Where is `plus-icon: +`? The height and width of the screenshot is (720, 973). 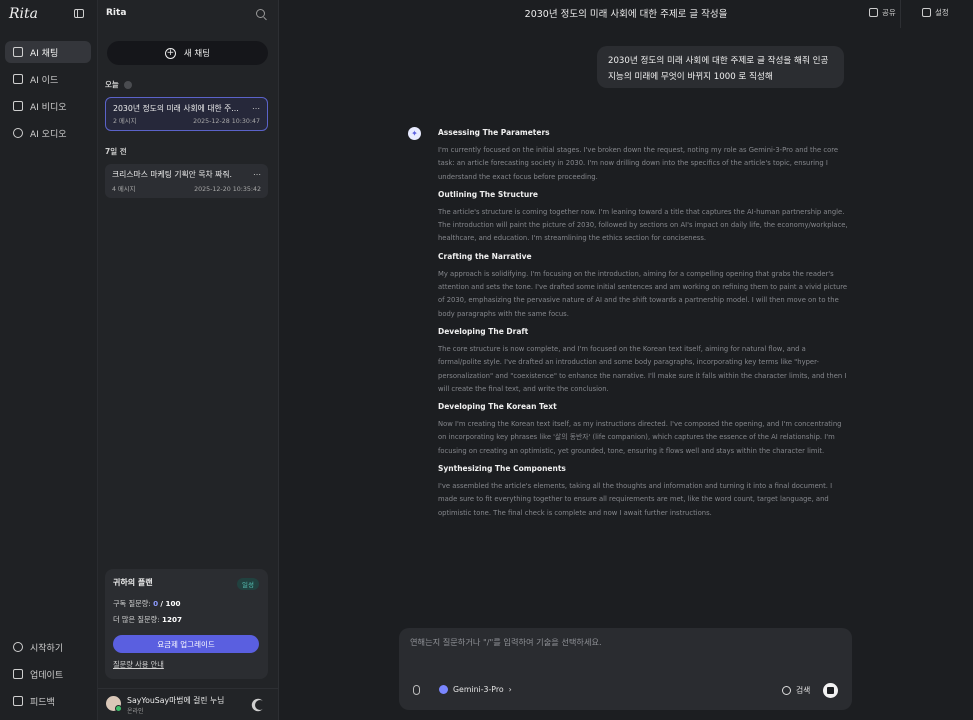
plus-icon: + is located at coordinates (170, 53).